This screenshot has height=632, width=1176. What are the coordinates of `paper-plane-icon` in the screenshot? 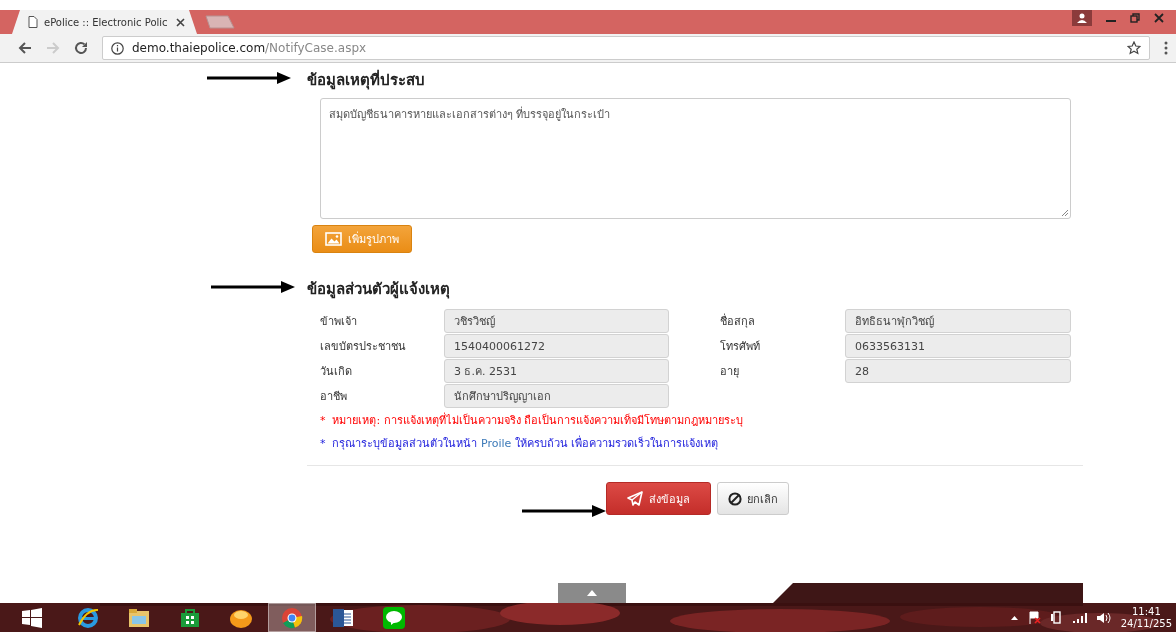 It's located at (635, 498).